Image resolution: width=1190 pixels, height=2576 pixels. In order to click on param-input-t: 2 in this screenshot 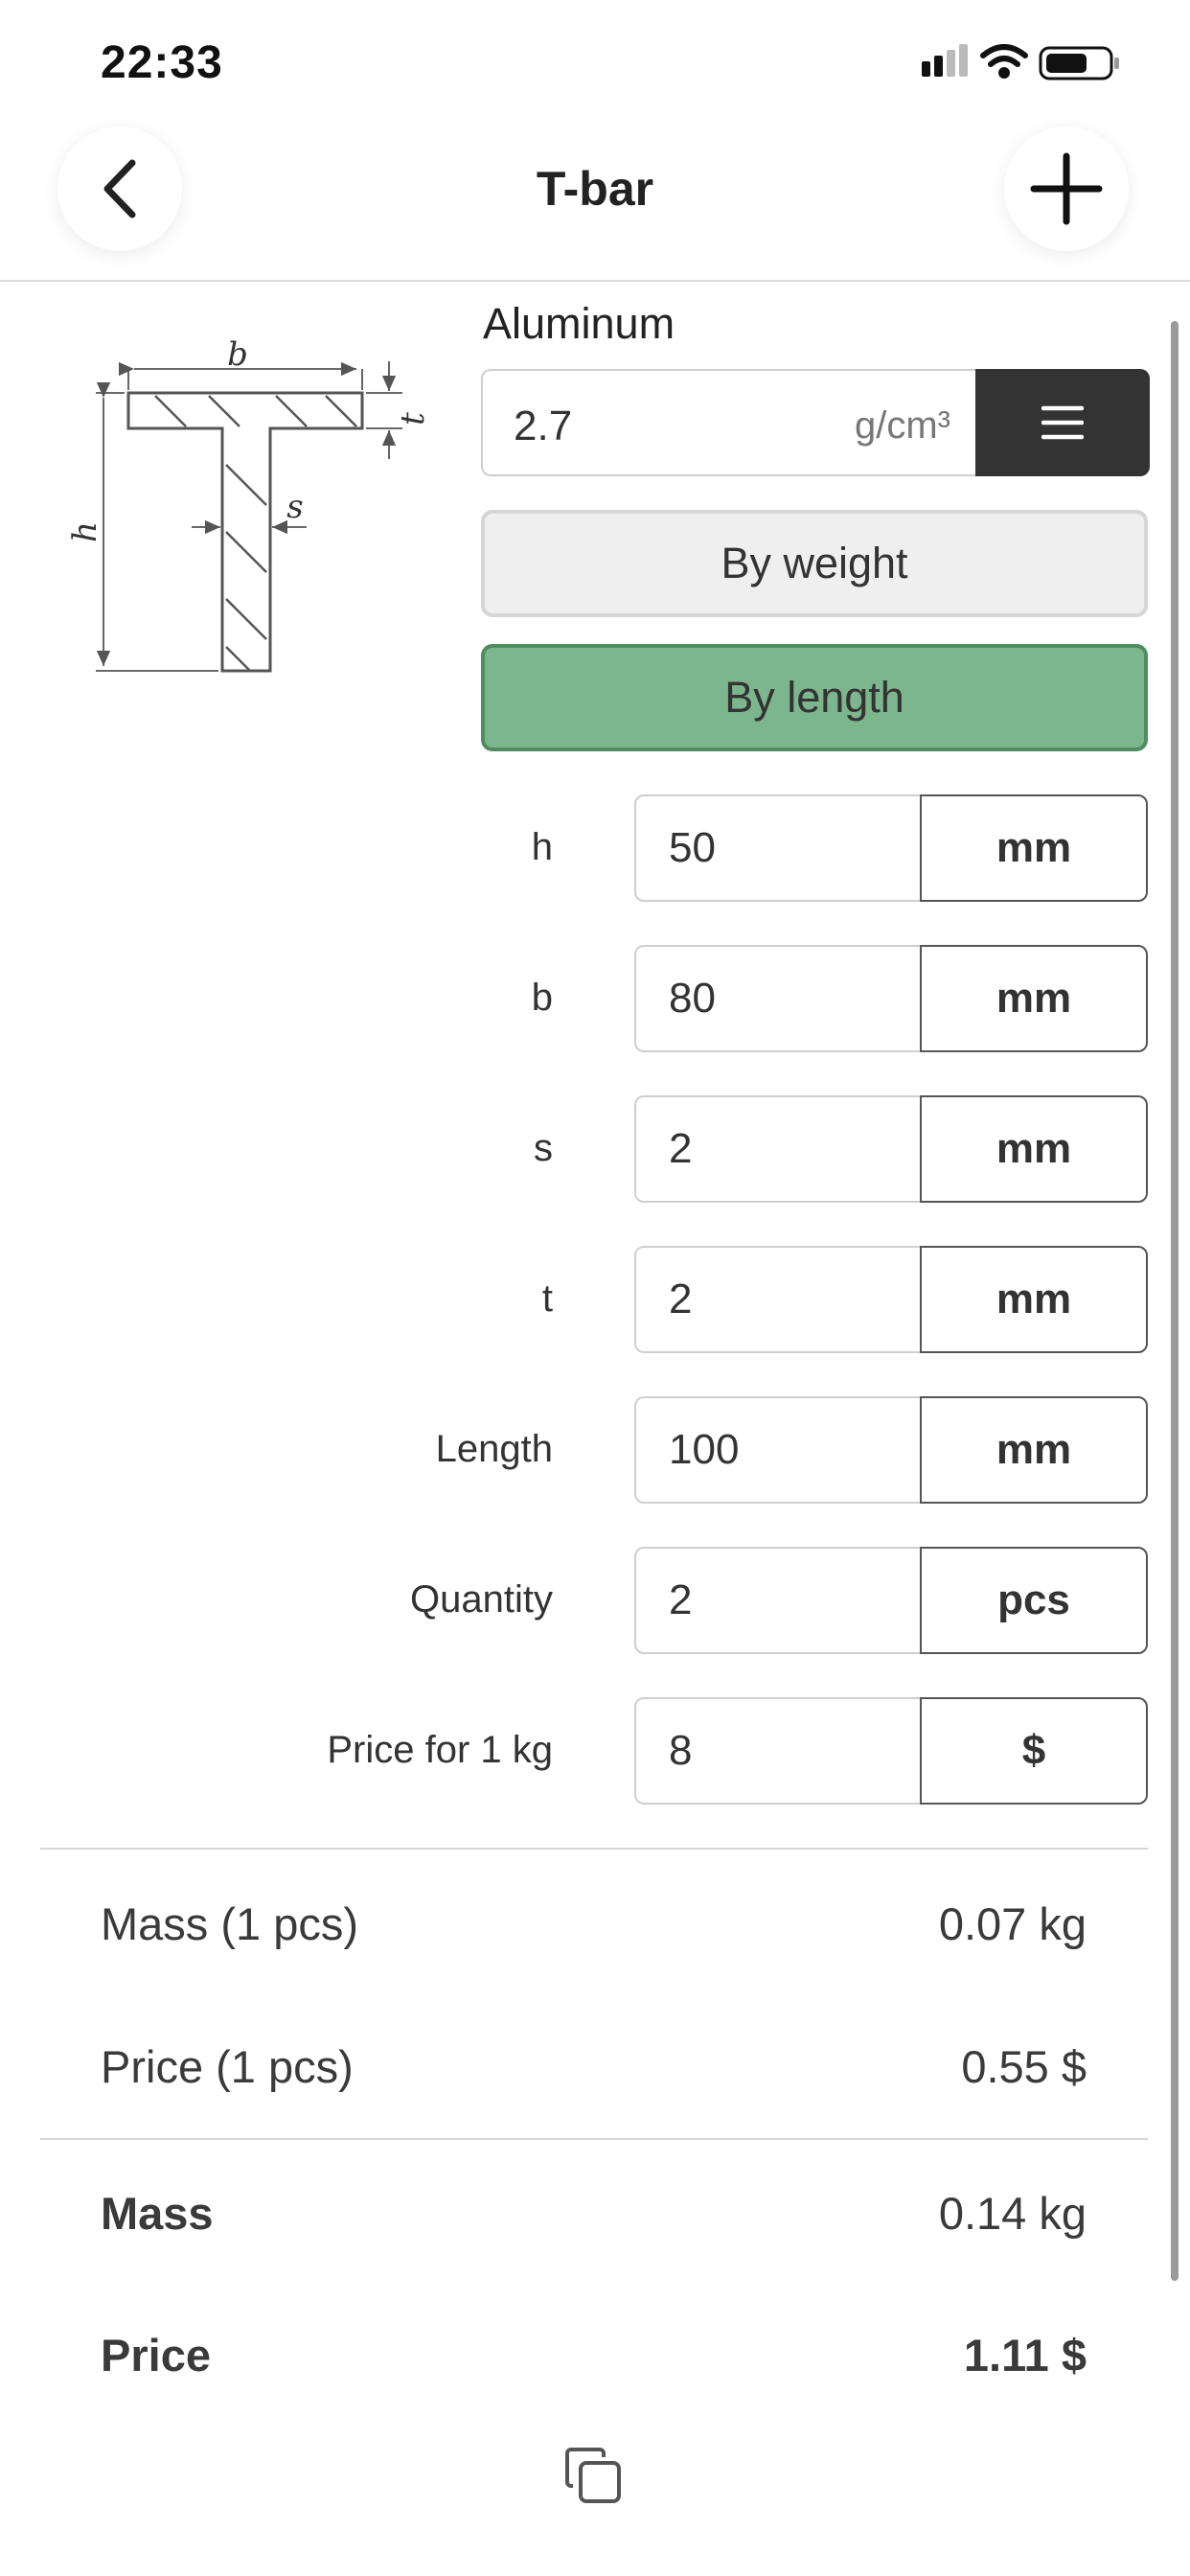, I will do `click(777, 1299)`.